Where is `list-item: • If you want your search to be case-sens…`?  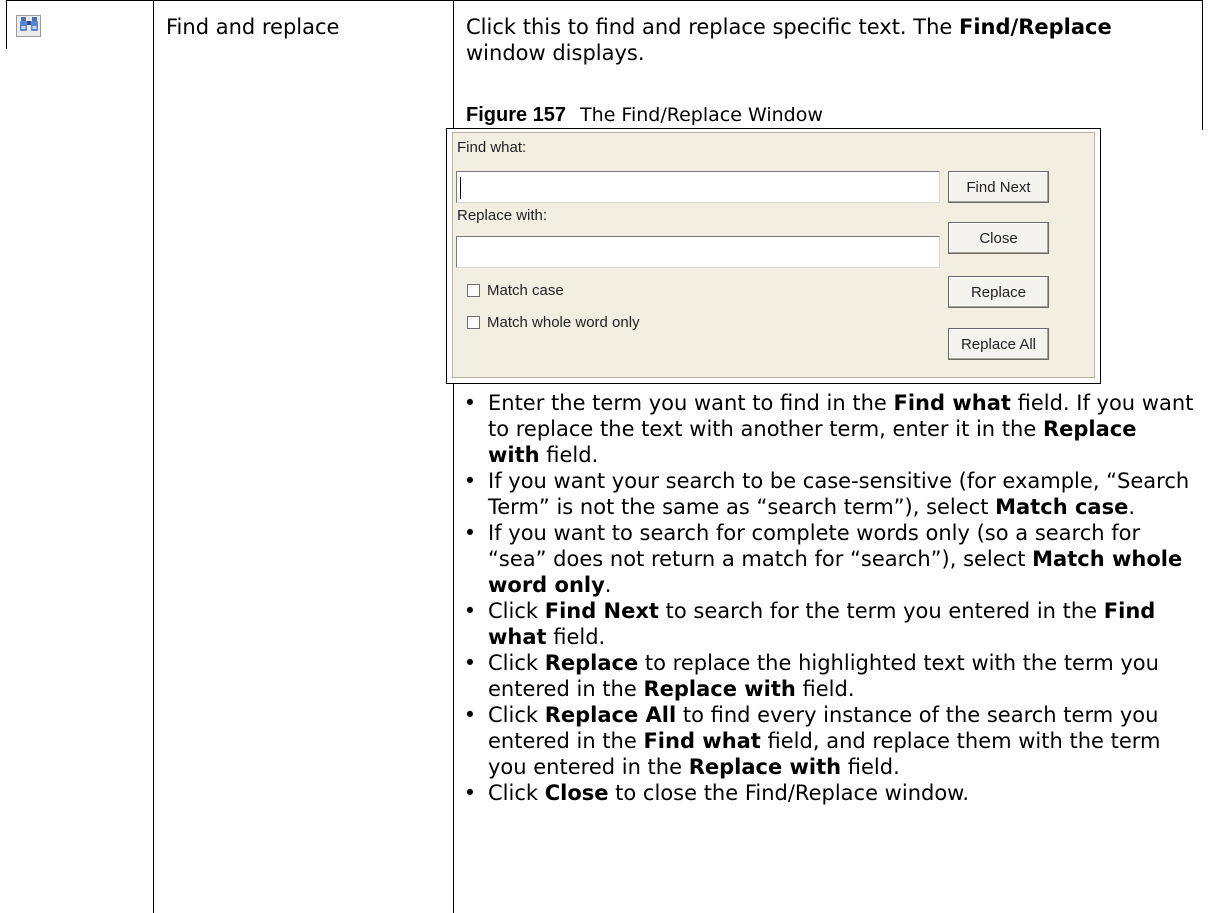 list-item: • If you want your search to be case-sens… is located at coordinates (823, 494).